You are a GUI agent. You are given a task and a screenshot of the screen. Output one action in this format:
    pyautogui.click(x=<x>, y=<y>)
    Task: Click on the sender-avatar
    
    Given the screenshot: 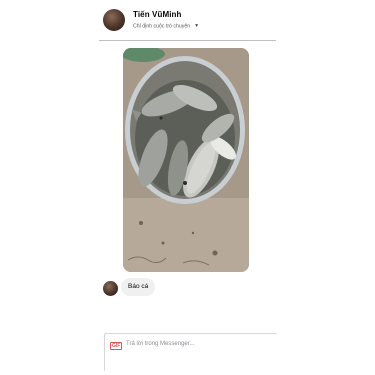 What is the action you would take?
    pyautogui.click(x=110, y=288)
    